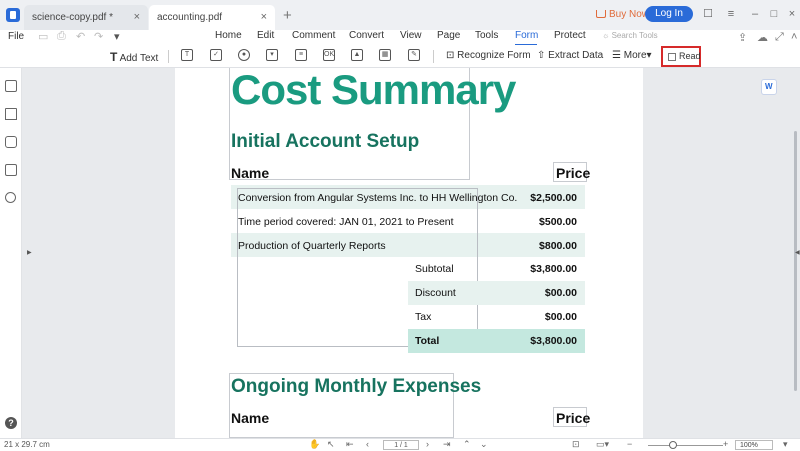 This screenshot has height=451, width=800. Describe the element at coordinates (797, 252) in the screenshot. I see `collapse-panel-icon: ◀` at that location.